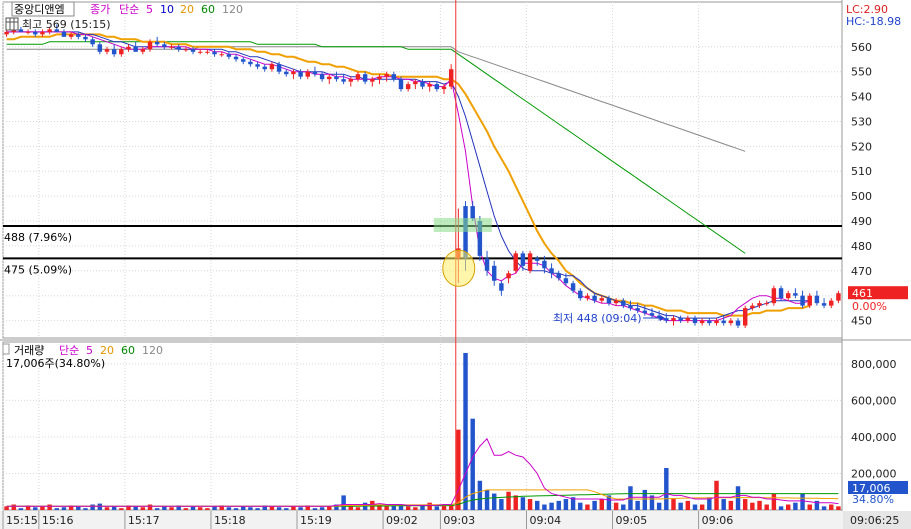 The image size is (911, 529). I want to click on time-label: 15:17, so click(144, 520).